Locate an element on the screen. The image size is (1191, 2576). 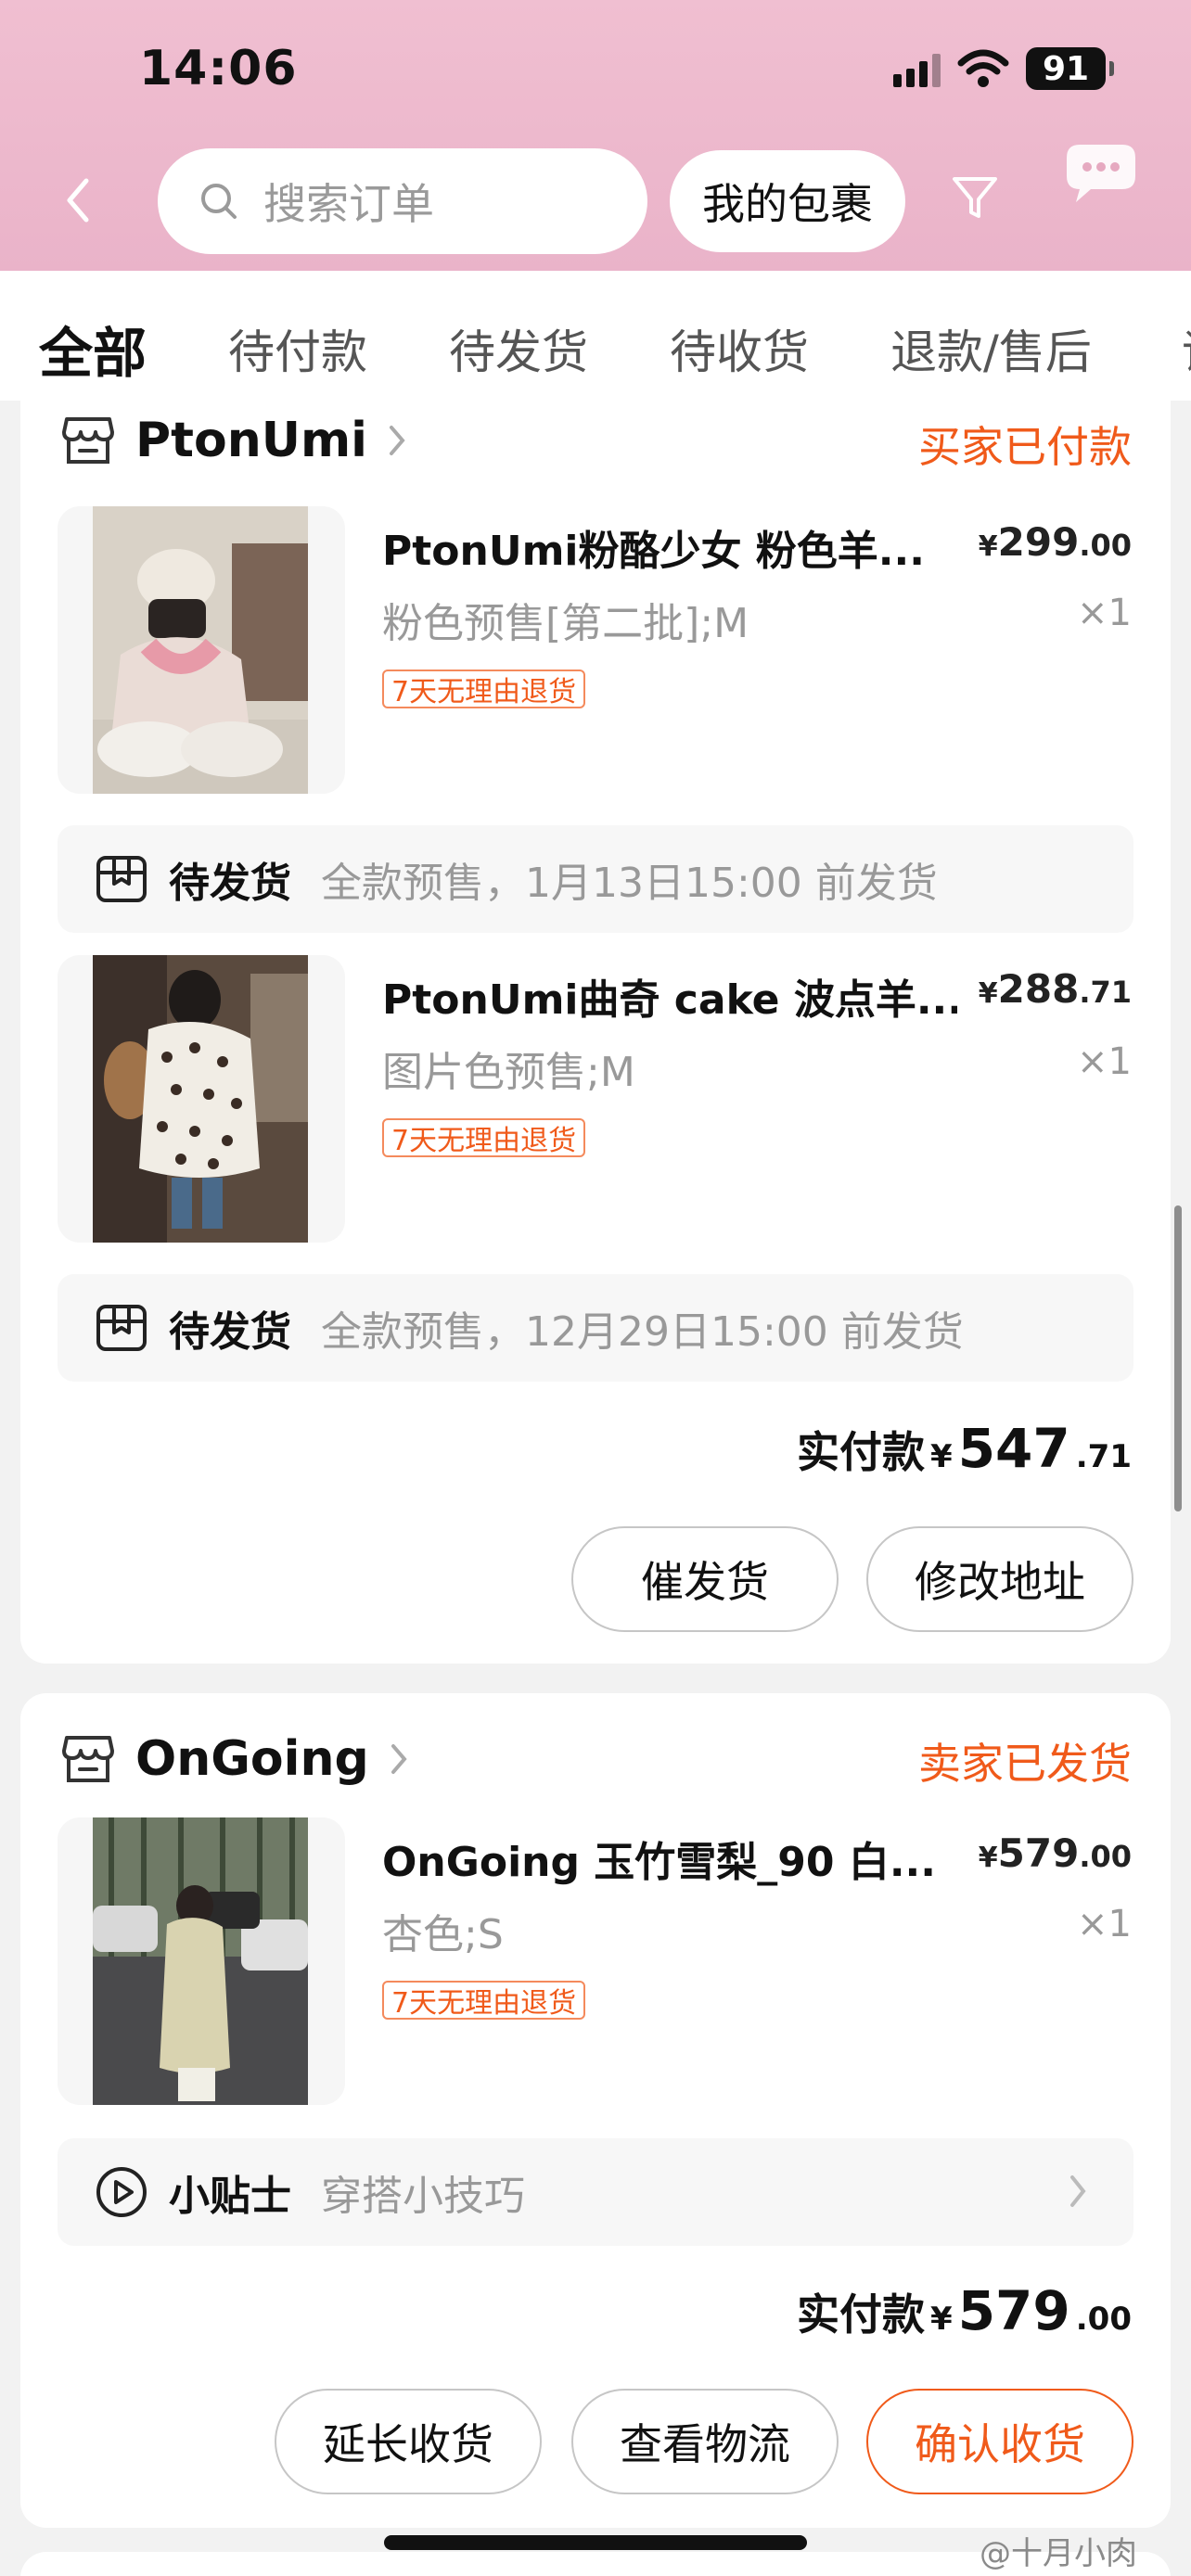
tab-pending-shipment: 待发货 is located at coordinates (519, 348).